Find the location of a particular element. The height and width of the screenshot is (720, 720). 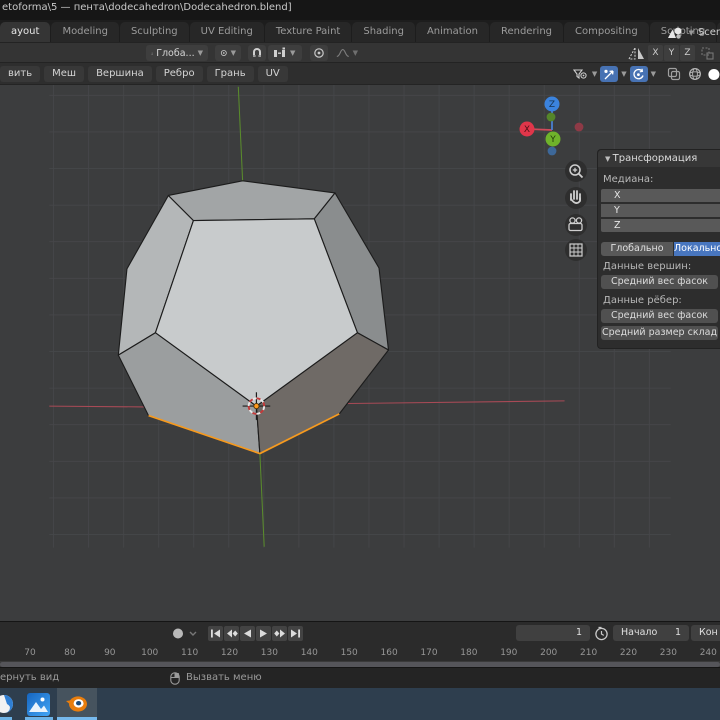

perspective-toggle-button is located at coordinates (576, 250).